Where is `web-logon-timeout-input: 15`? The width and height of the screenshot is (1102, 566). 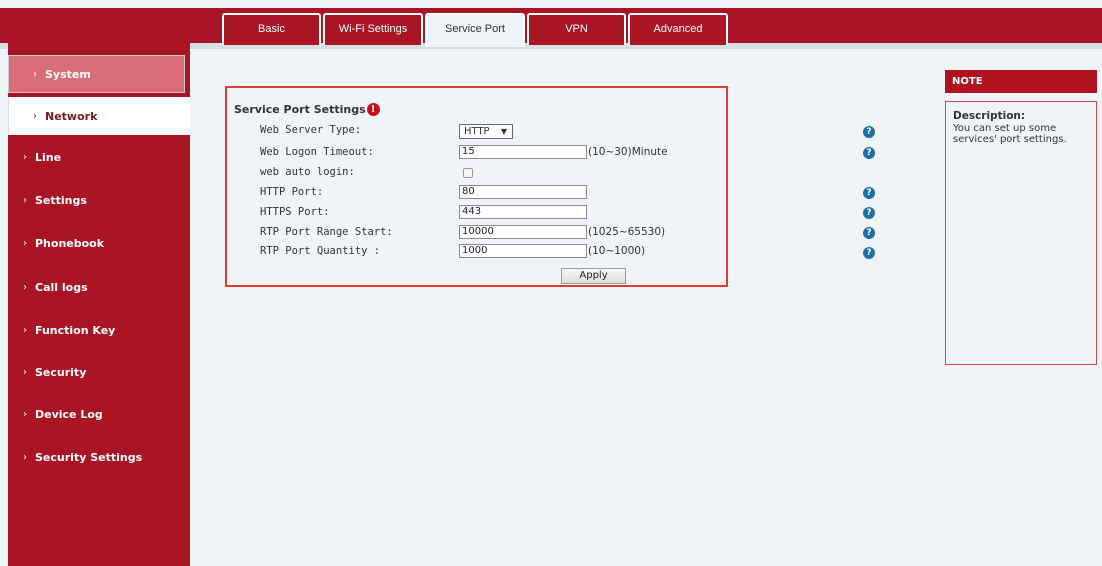
web-logon-timeout-input: 15 is located at coordinates (523, 152).